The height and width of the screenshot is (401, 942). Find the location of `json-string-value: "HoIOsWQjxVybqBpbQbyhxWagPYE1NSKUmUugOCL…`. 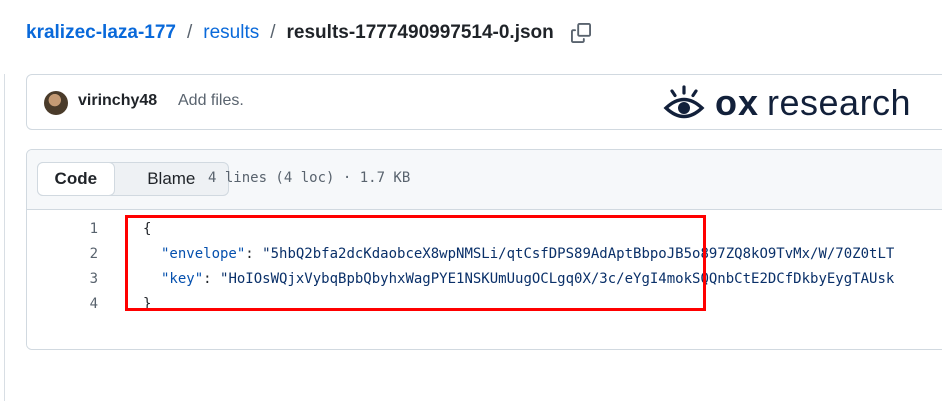

json-string-value: "HoIOsWQjxVybqBpbQbyhxWagPYE1NSKUmUugOCL… is located at coordinates (557, 278).